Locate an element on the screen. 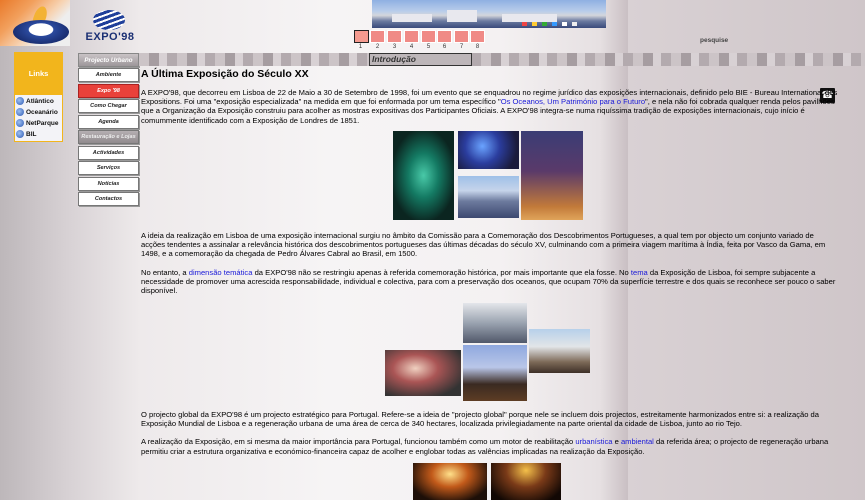 The width and height of the screenshot is (865, 500). links-title: Links is located at coordinates (38, 73).